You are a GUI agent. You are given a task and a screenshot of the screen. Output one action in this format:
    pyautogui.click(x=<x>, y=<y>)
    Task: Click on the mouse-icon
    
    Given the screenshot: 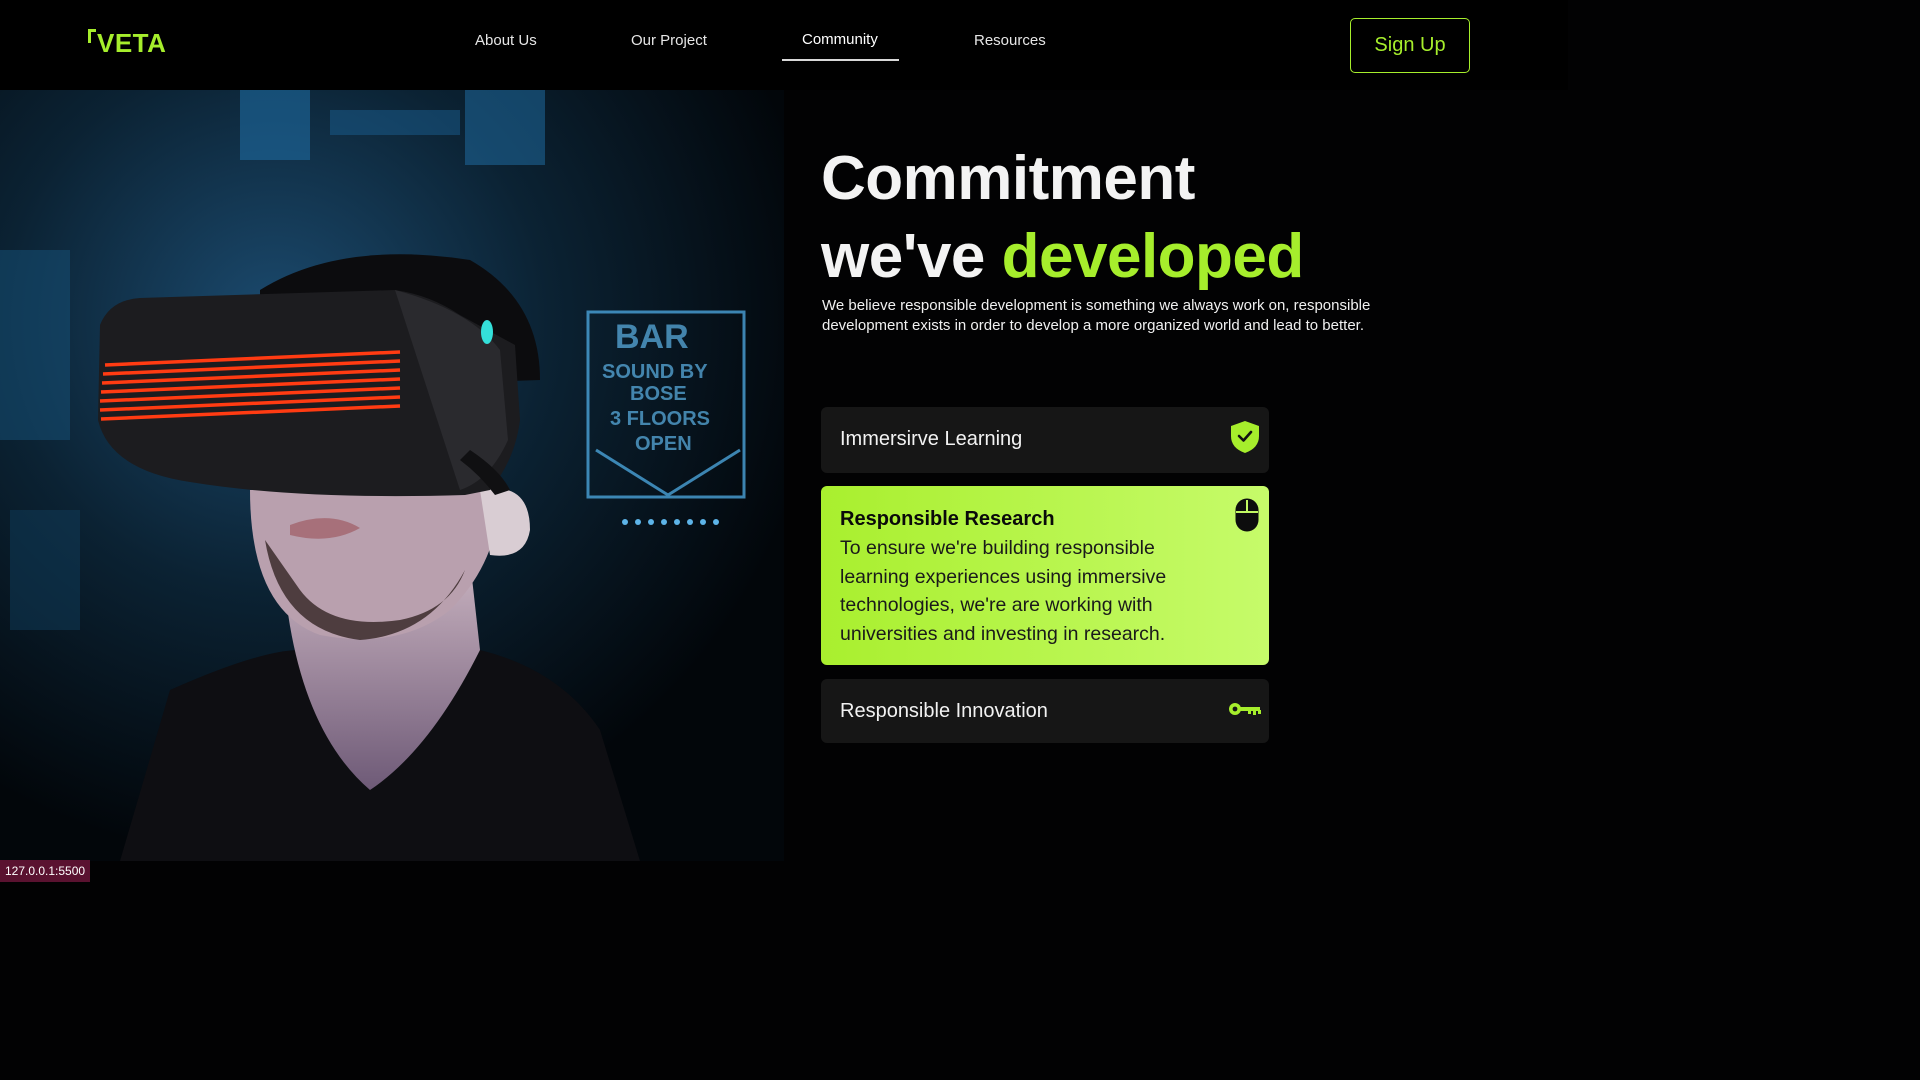 What is the action you would take?
    pyautogui.click(x=1247, y=517)
    